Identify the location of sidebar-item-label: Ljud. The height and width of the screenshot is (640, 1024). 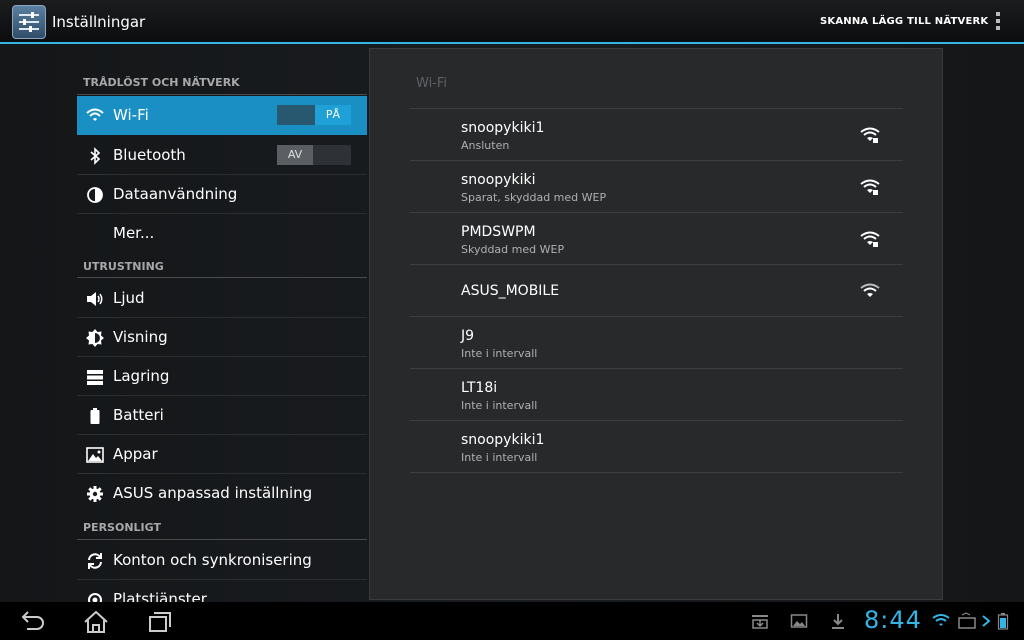
(129, 298).